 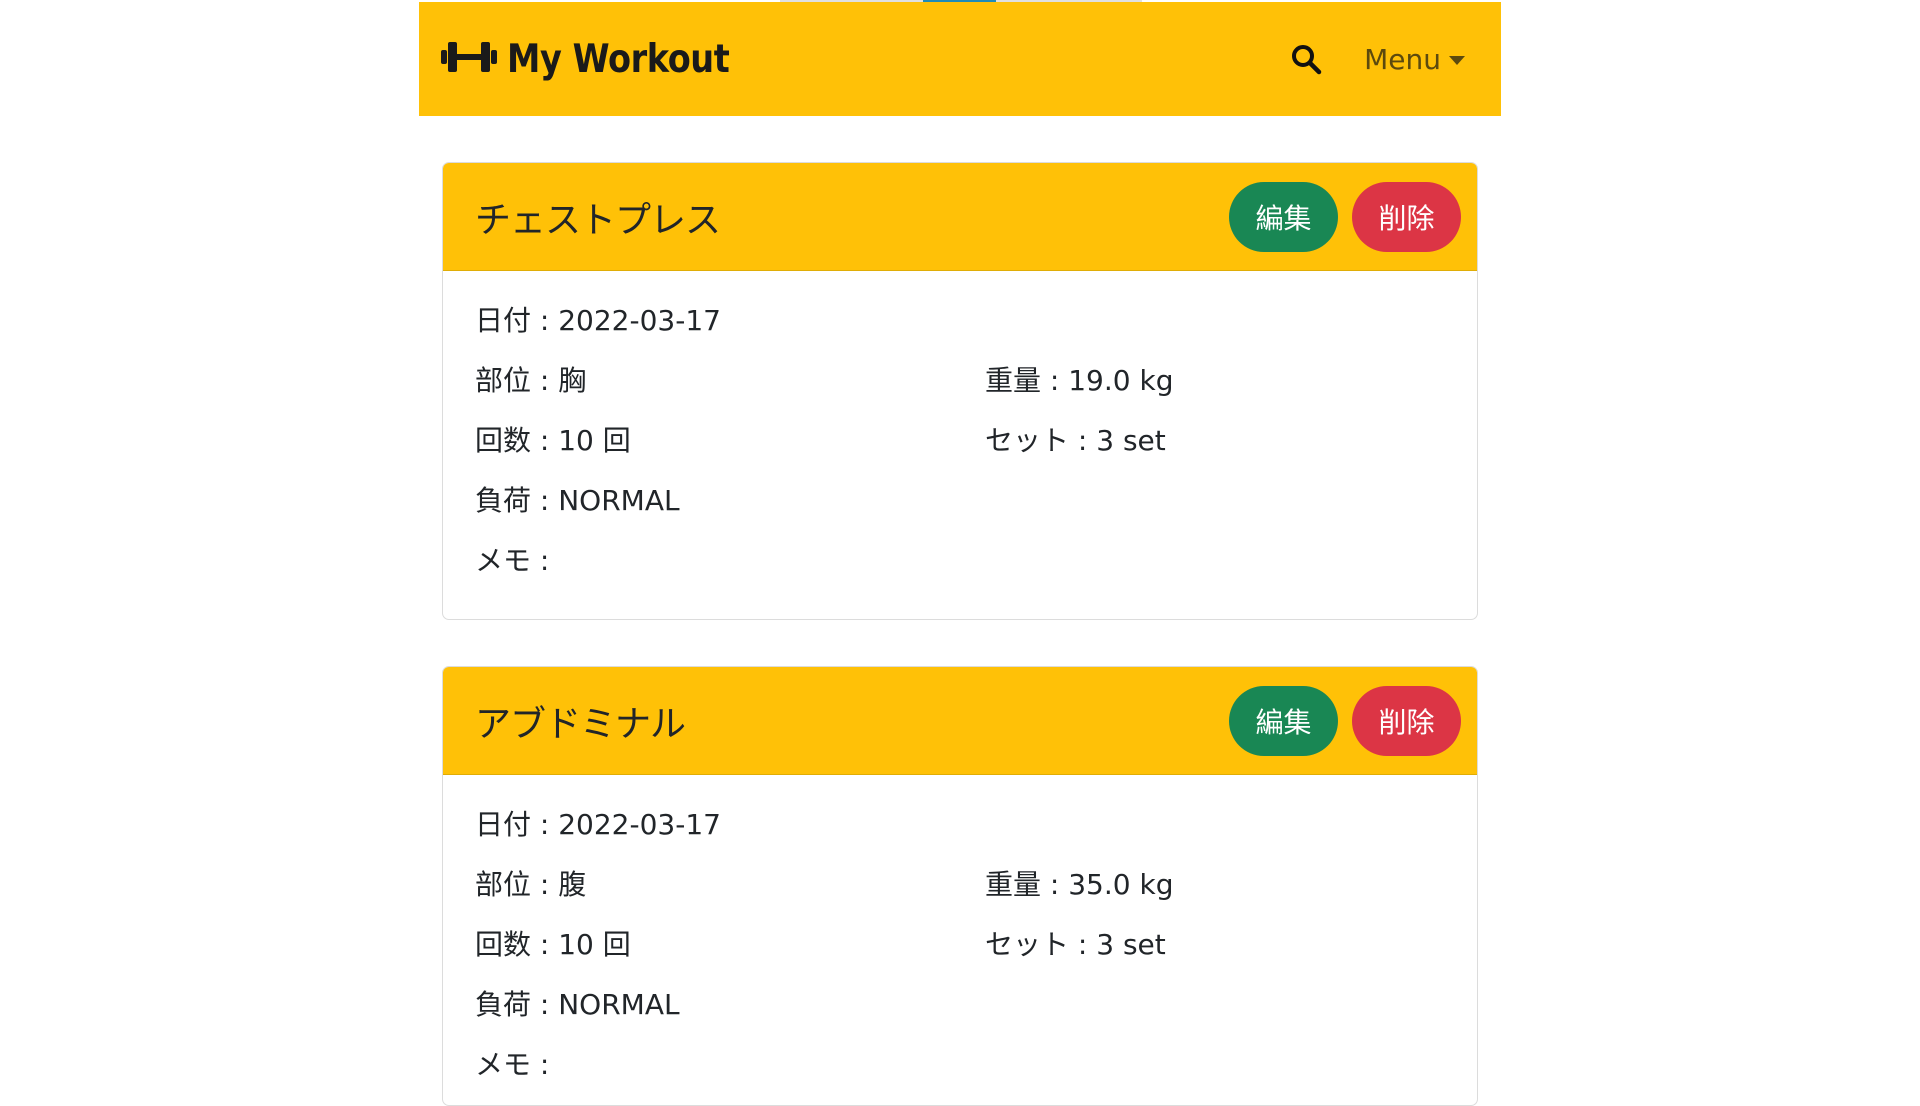 I want to click on body-part-text: 部位 : 胸, so click(x=531, y=380).